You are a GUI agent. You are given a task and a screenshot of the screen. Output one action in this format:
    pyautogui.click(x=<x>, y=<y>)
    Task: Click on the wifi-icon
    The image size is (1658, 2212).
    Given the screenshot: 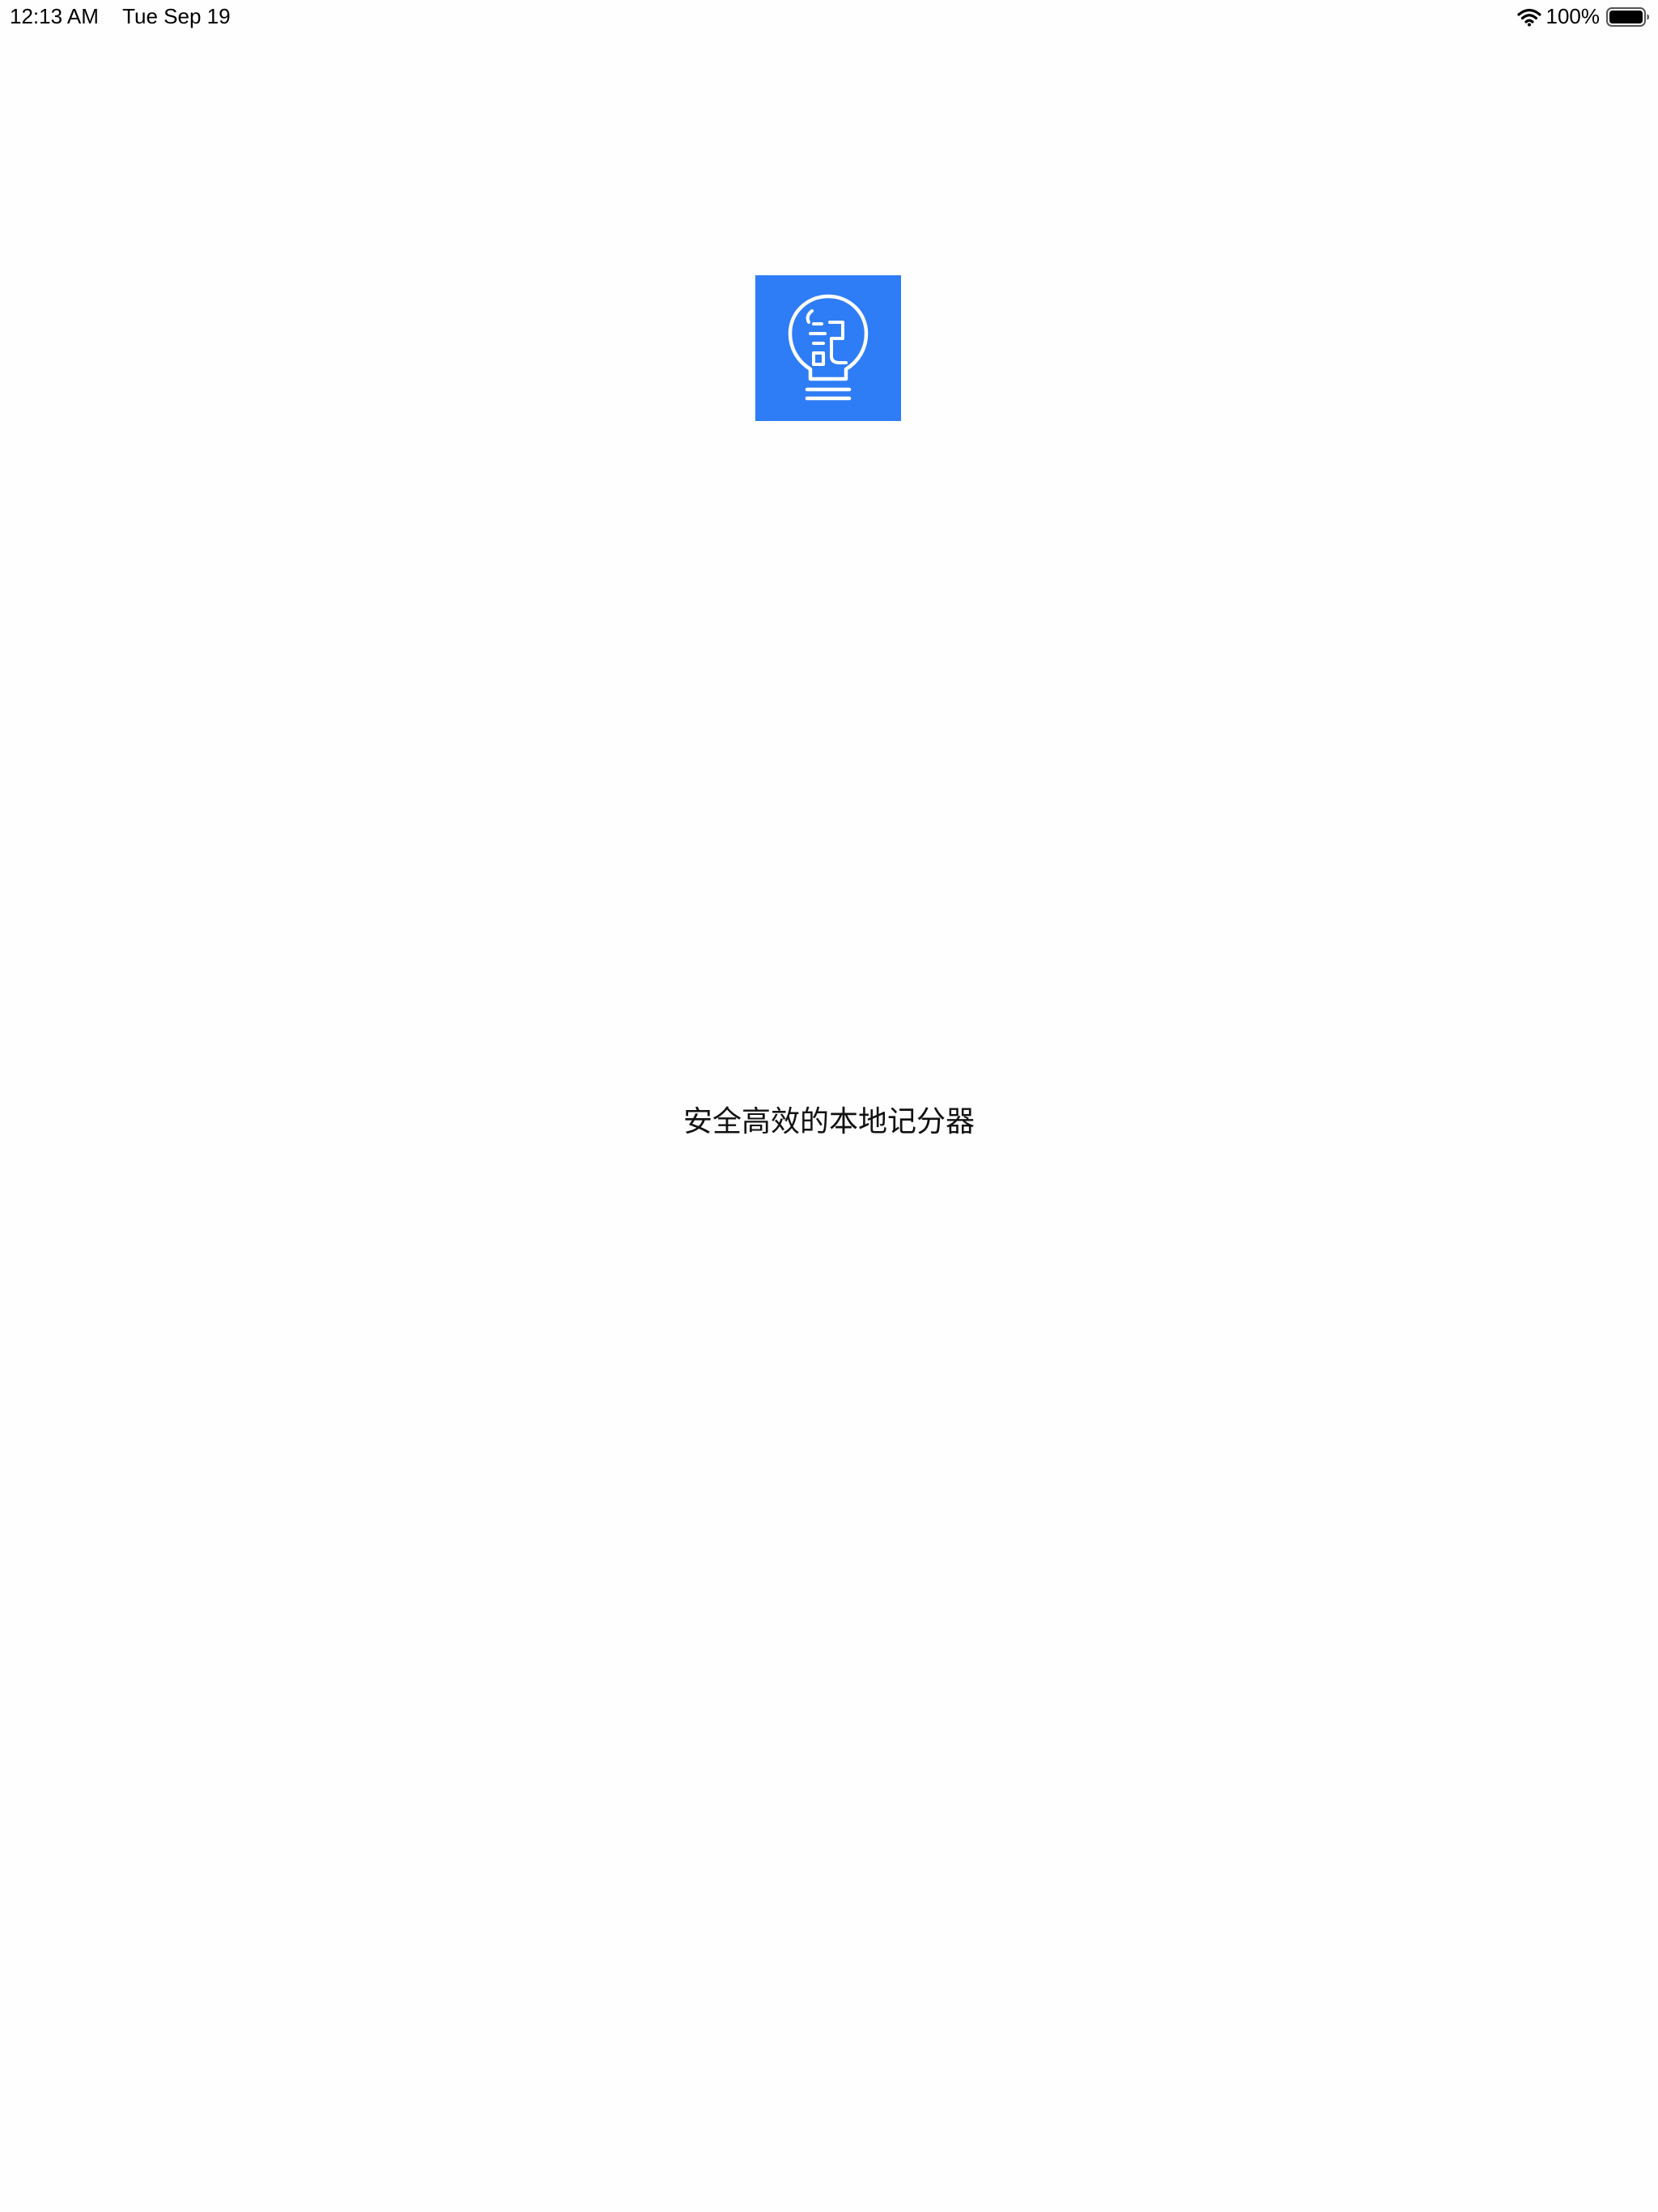 What is the action you would take?
    pyautogui.click(x=1528, y=17)
    